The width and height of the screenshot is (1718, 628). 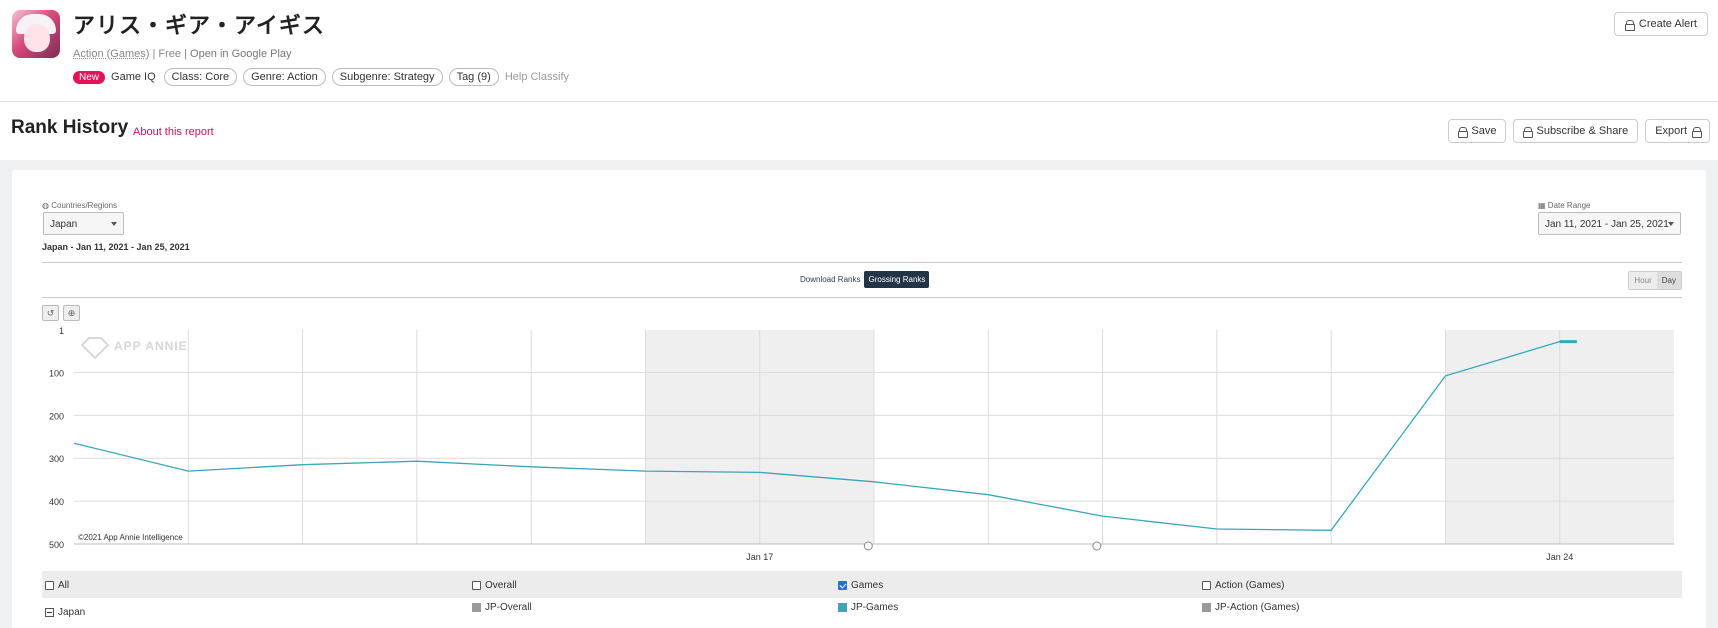 What do you see at coordinates (70, 127) in the screenshot?
I see `page-title: Rank History` at bounding box center [70, 127].